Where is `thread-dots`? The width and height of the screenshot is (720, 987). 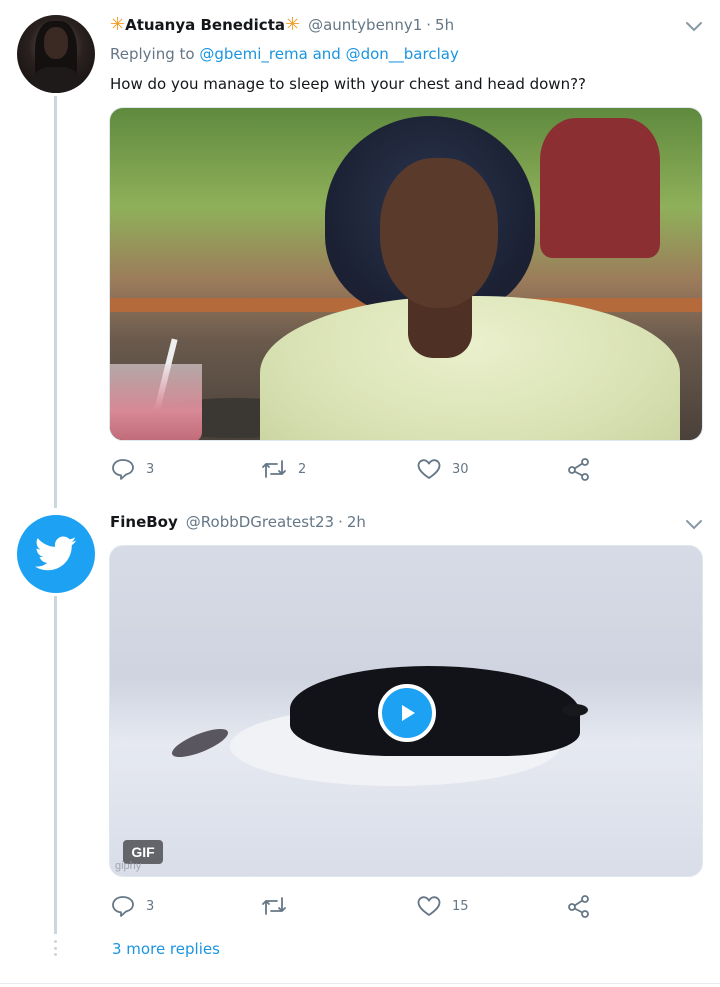 thread-dots is located at coordinates (55, 948).